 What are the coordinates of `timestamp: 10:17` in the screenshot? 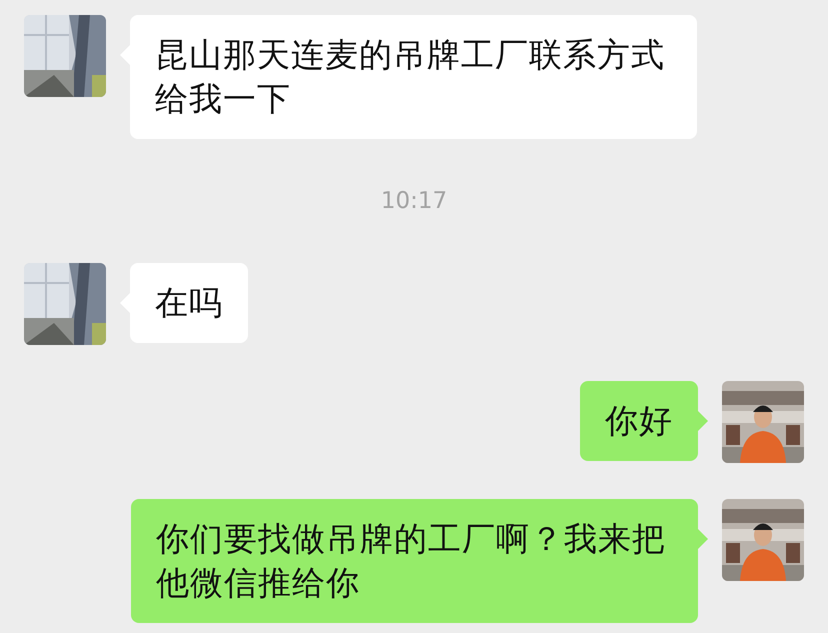 It's located at (414, 201).